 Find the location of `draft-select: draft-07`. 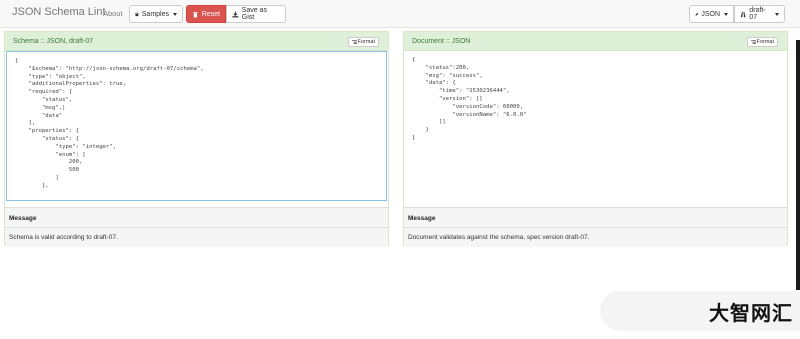

draft-select: draft-07 is located at coordinates (759, 14).